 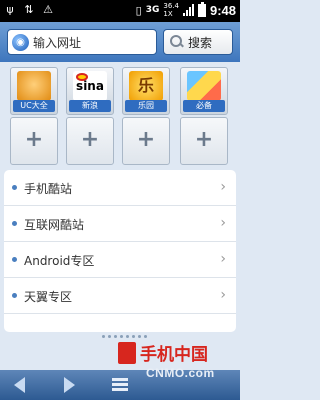 I want to click on tile-label: UC大全, so click(x=34, y=106).